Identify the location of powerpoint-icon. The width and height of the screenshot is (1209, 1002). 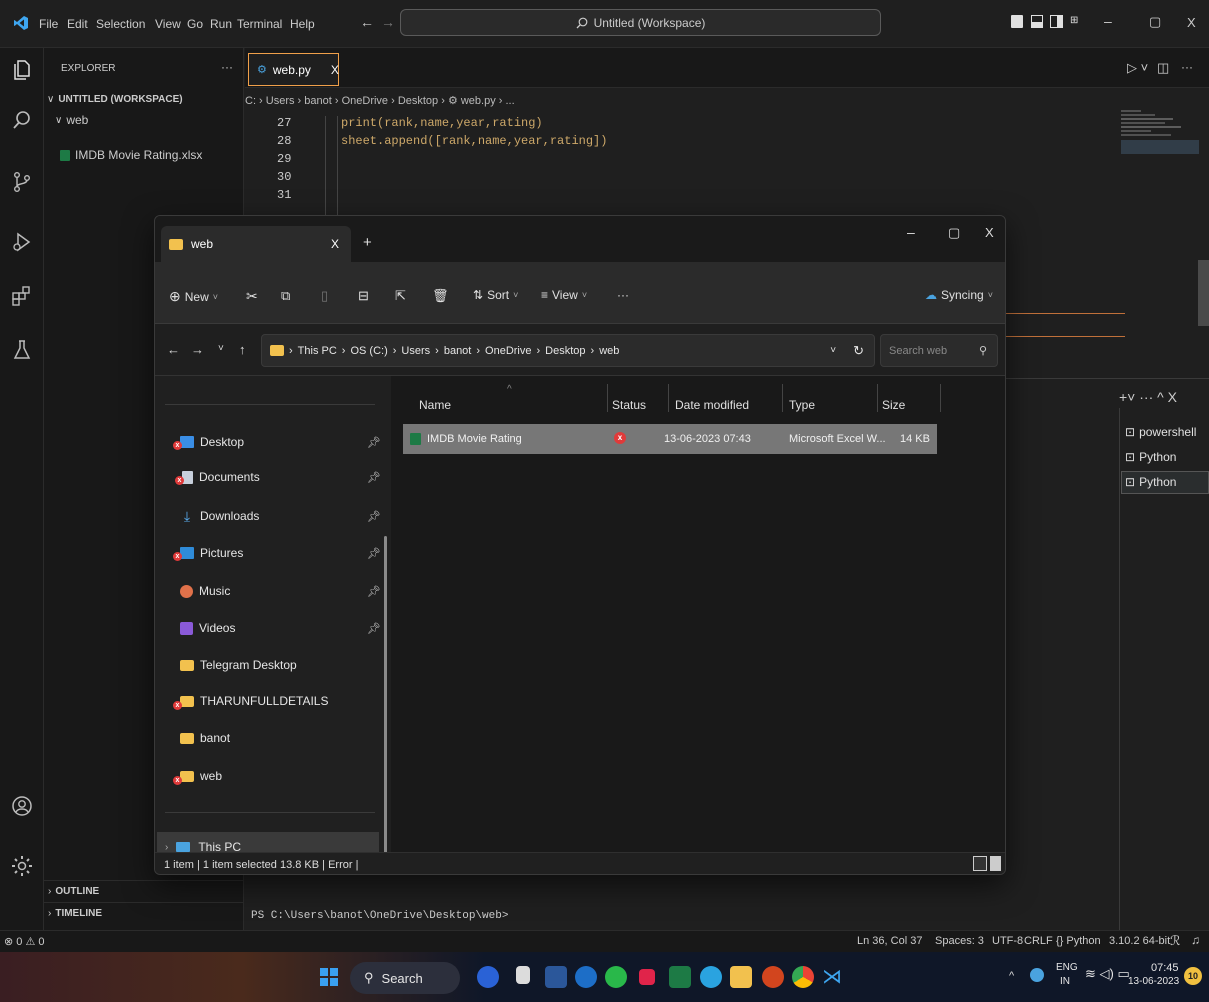
(773, 977).